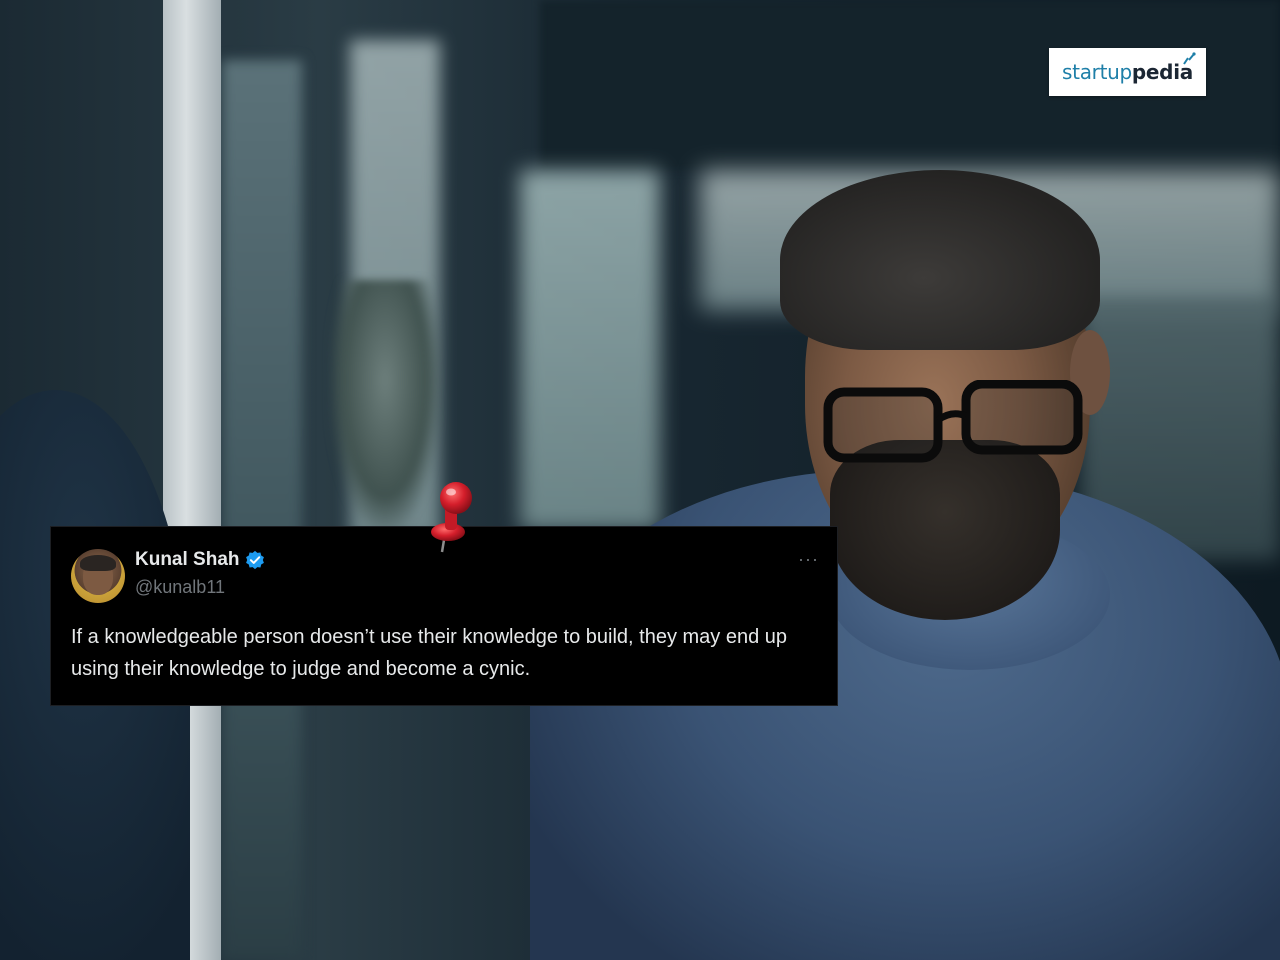 This screenshot has width=1280, height=960. Describe the element at coordinates (451, 517) in the screenshot. I see `red-push-pin-icon` at that location.